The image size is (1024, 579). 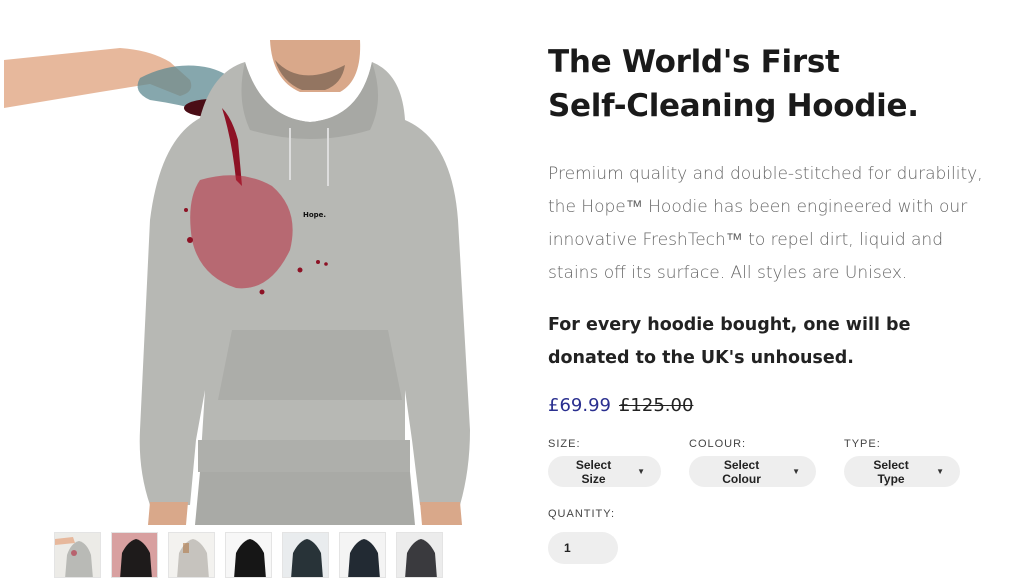 What do you see at coordinates (733, 106) in the screenshot?
I see `product-title-line2: Self-Cleaning Hoodie.` at bounding box center [733, 106].